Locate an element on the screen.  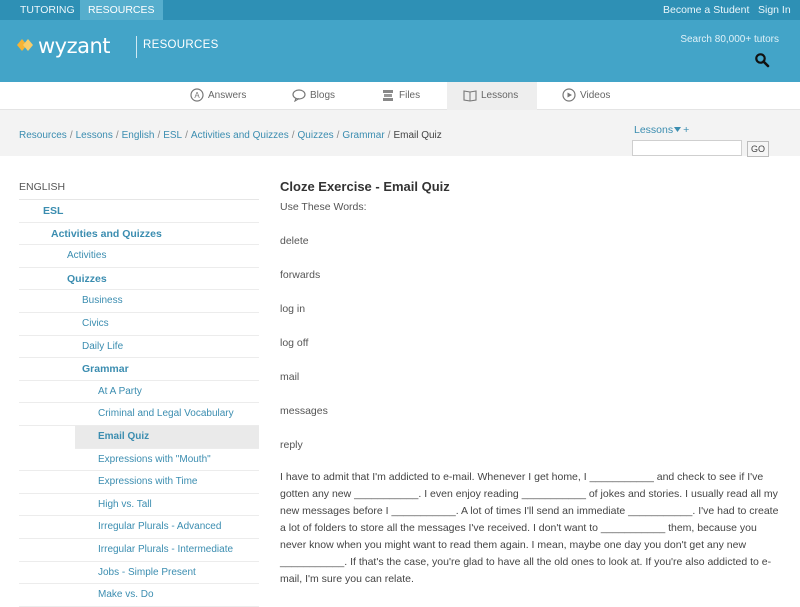
search-scope-label: Lessons is located at coordinates (654, 130).